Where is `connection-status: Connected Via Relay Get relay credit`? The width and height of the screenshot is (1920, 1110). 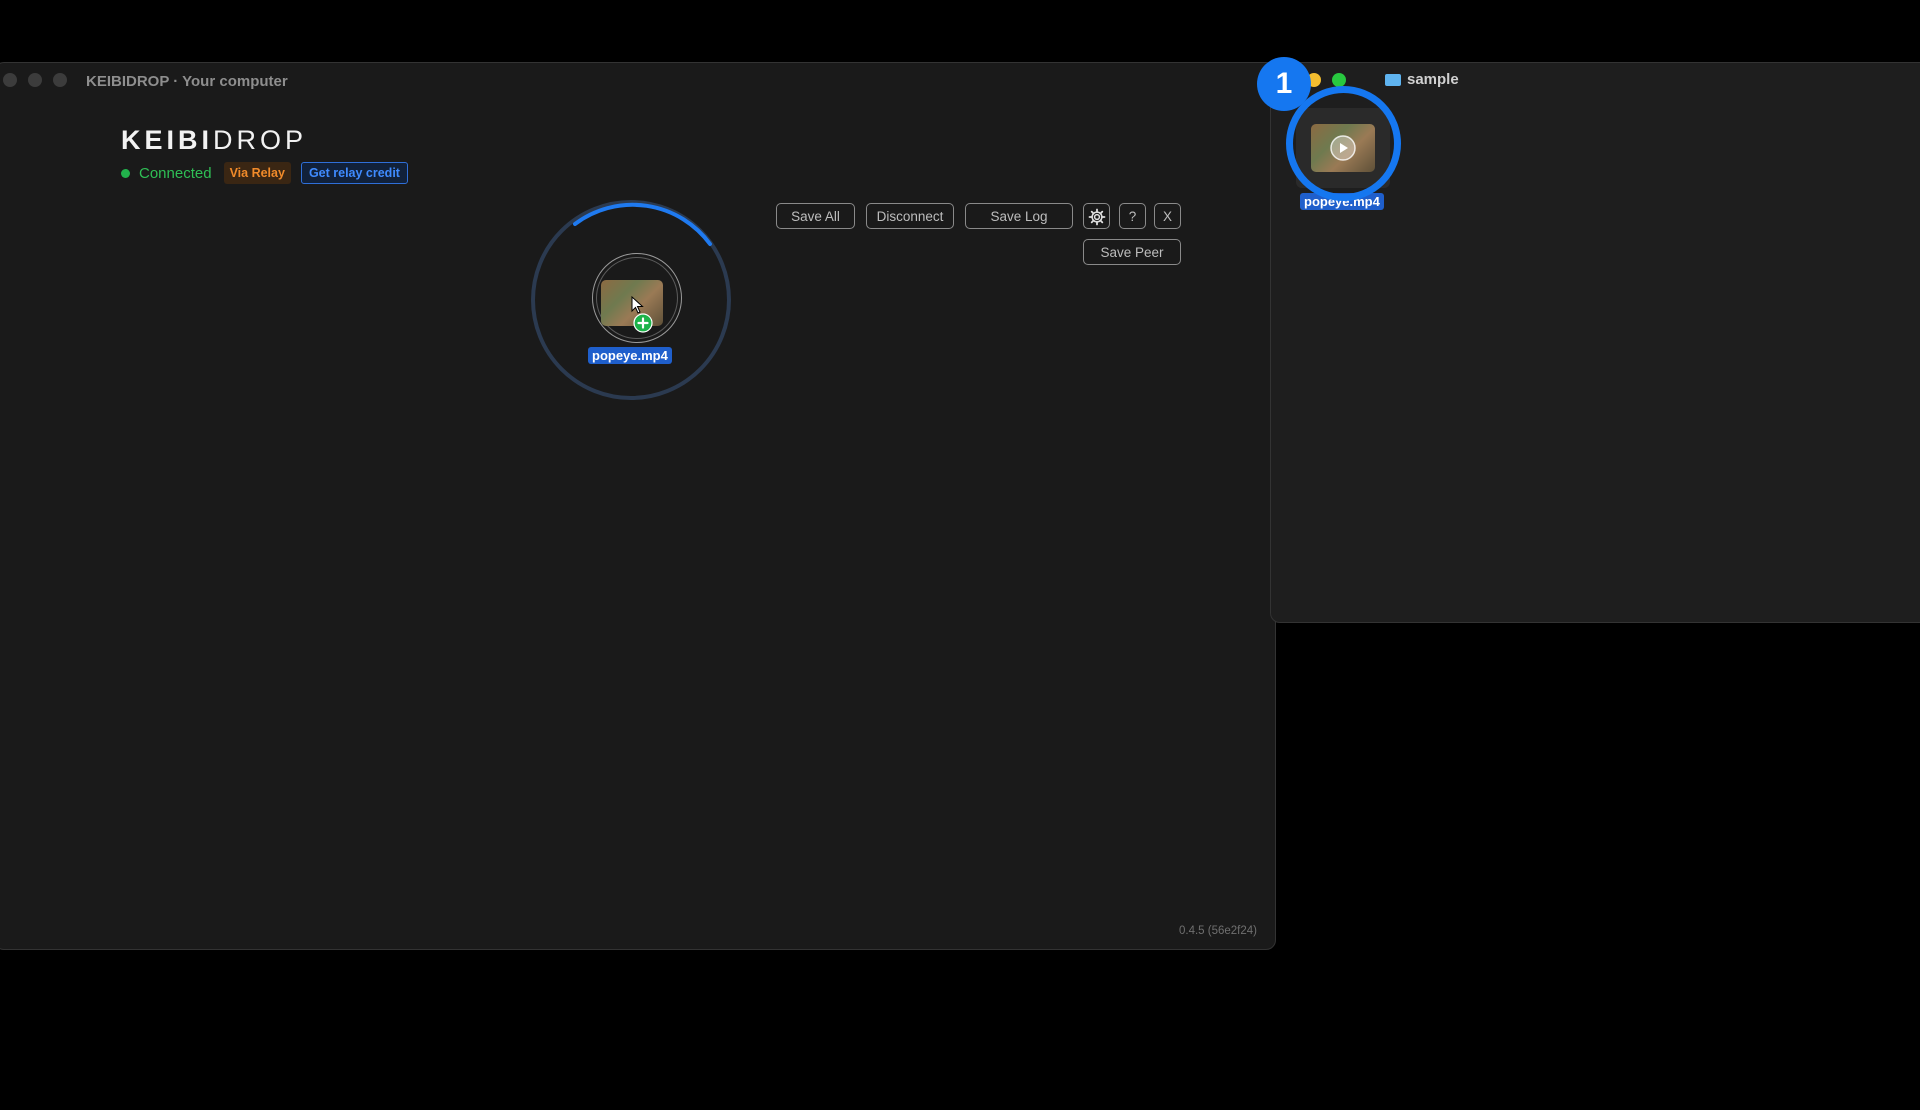 connection-status: Connected Via Relay Get relay credit is located at coordinates (264, 173).